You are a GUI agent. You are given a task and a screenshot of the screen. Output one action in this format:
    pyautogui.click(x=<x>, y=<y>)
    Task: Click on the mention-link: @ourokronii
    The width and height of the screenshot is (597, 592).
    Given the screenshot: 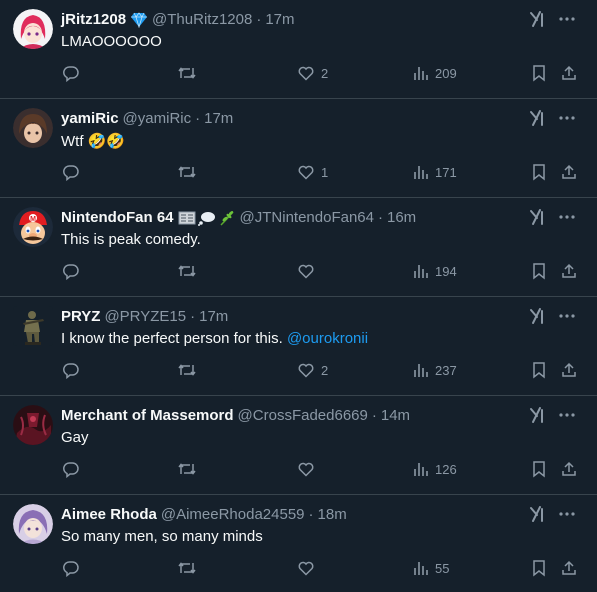 What is the action you would take?
    pyautogui.click(x=327, y=338)
    